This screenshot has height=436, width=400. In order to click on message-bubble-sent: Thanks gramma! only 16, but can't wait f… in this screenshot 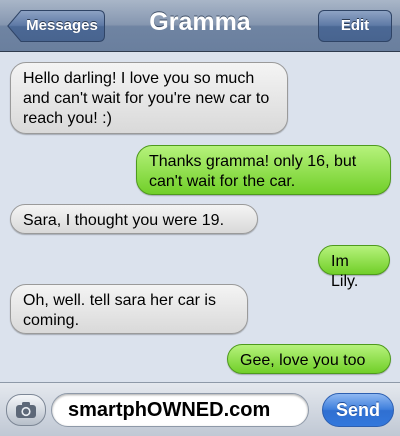, I will do `click(263, 170)`.